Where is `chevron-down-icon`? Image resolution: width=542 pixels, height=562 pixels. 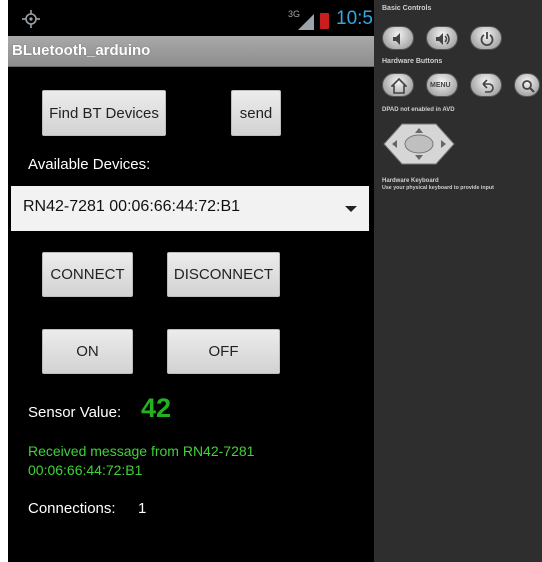
chevron-down-icon is located at coordinates (351, 209).